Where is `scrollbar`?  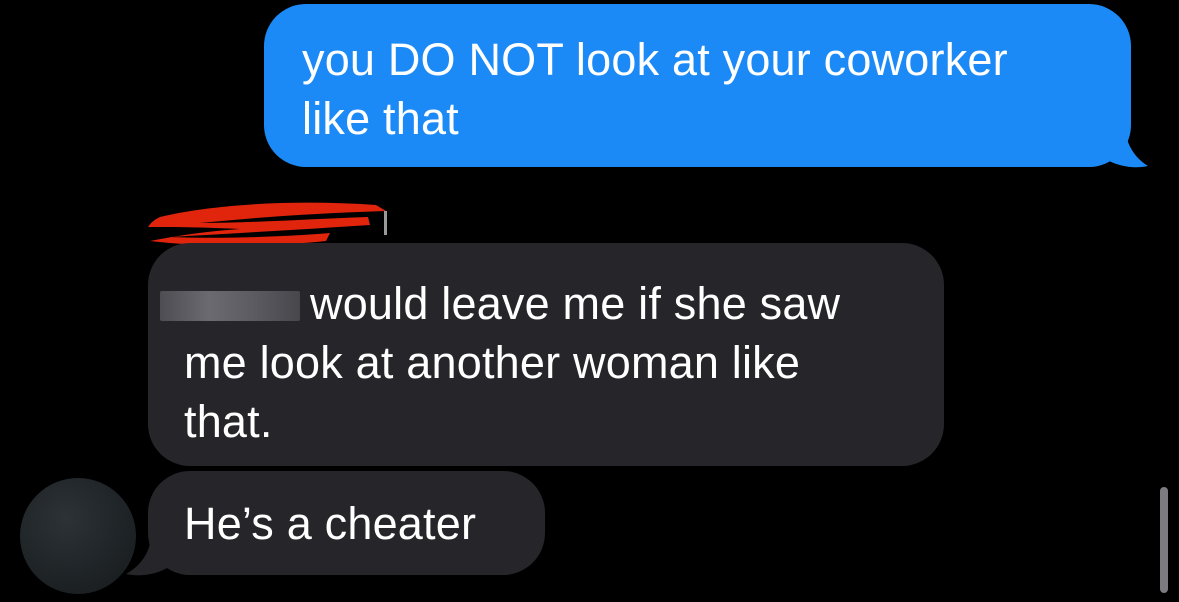 scrollbar is located at coordinates (1164, 540).